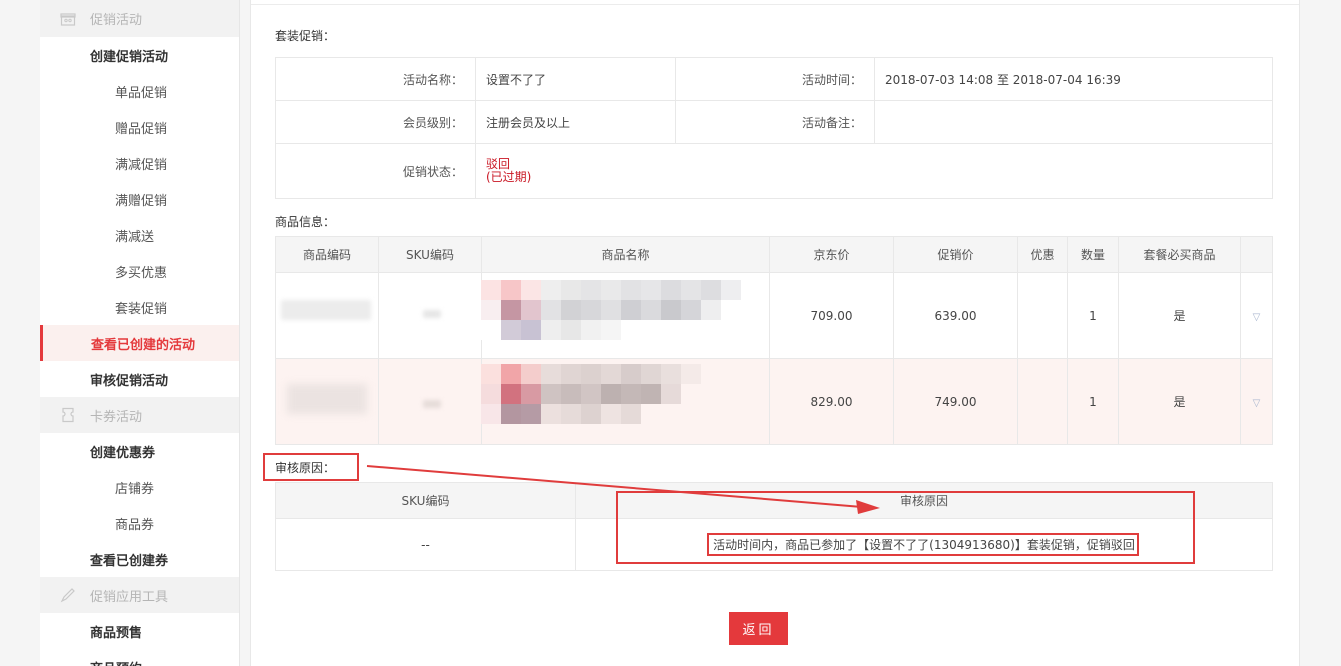 Image resolution: width=1341 pixels, height=666 pixels. I want to click on sidebar-item-product-coupon: 商品券, so click(139, 523).